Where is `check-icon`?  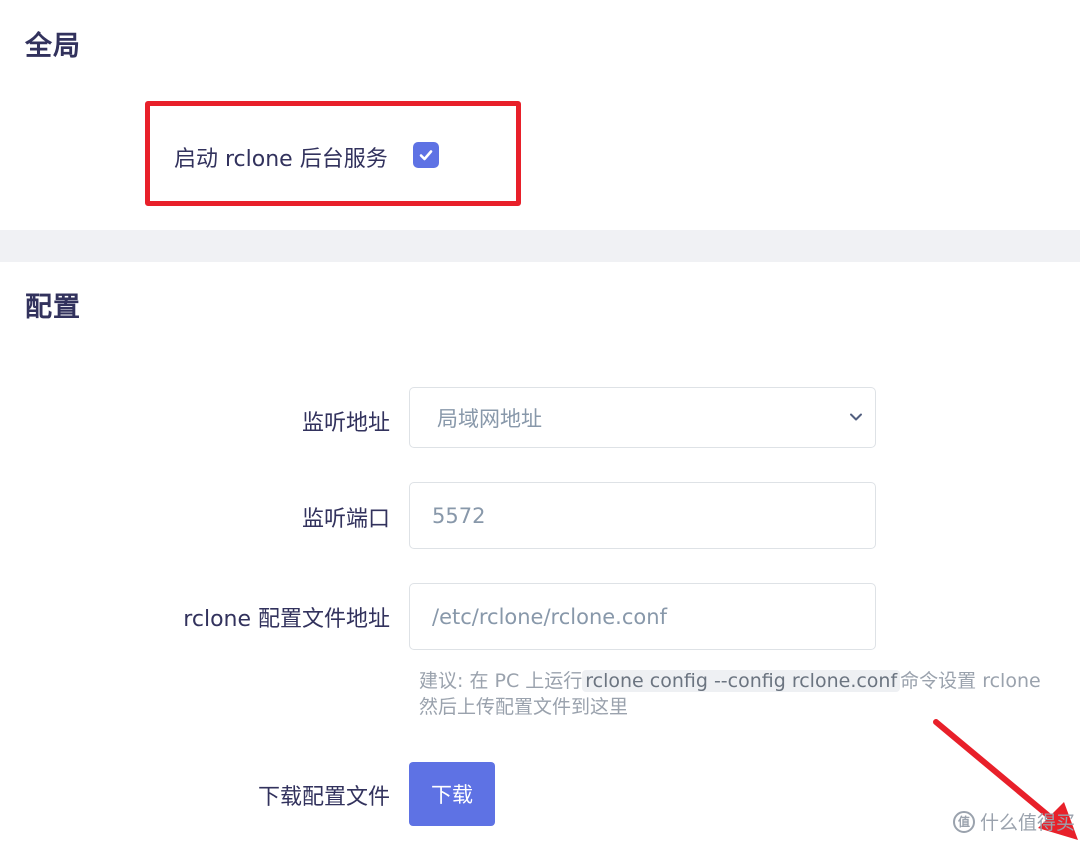
check-icon is located at coordinates (426, 155).